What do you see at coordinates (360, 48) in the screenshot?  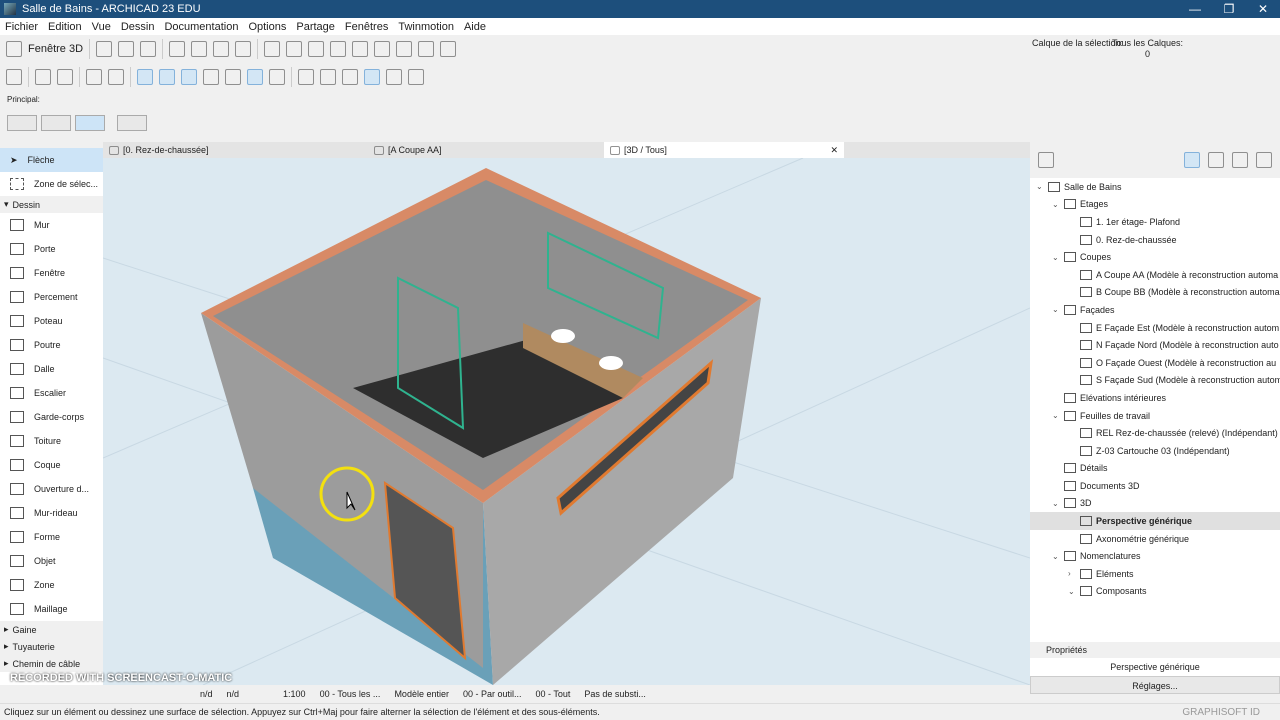 I see `snapshot-icon` at bounding box center [360, 48].